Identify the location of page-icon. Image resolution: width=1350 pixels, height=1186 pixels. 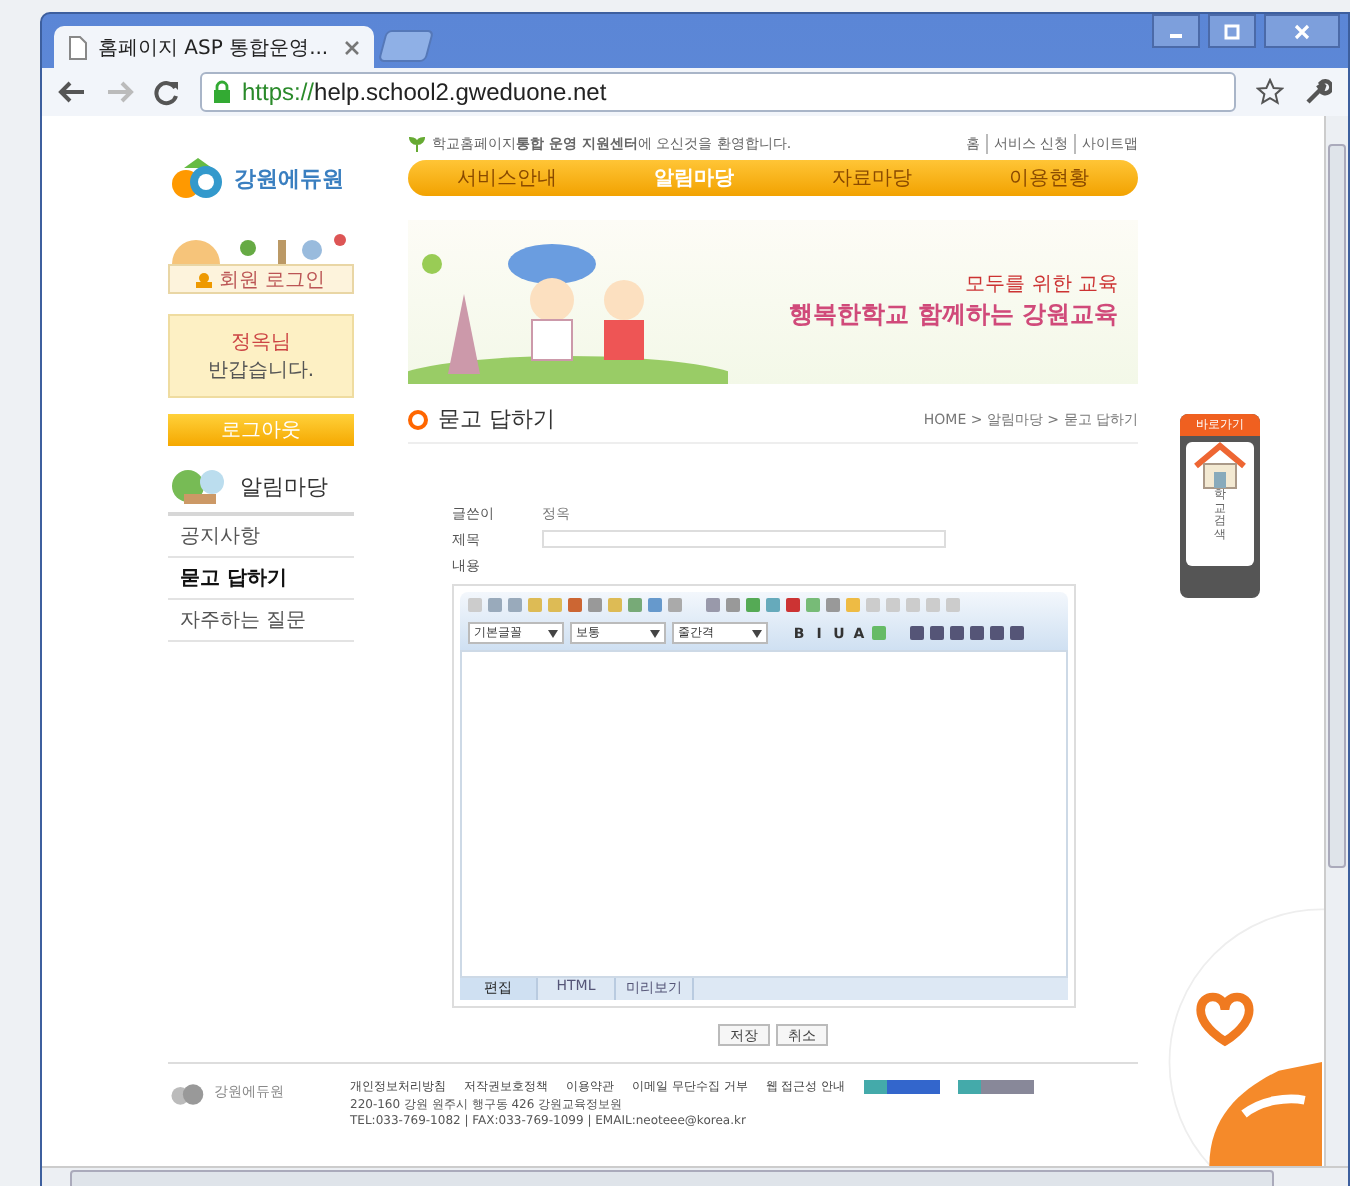
(78, 47).